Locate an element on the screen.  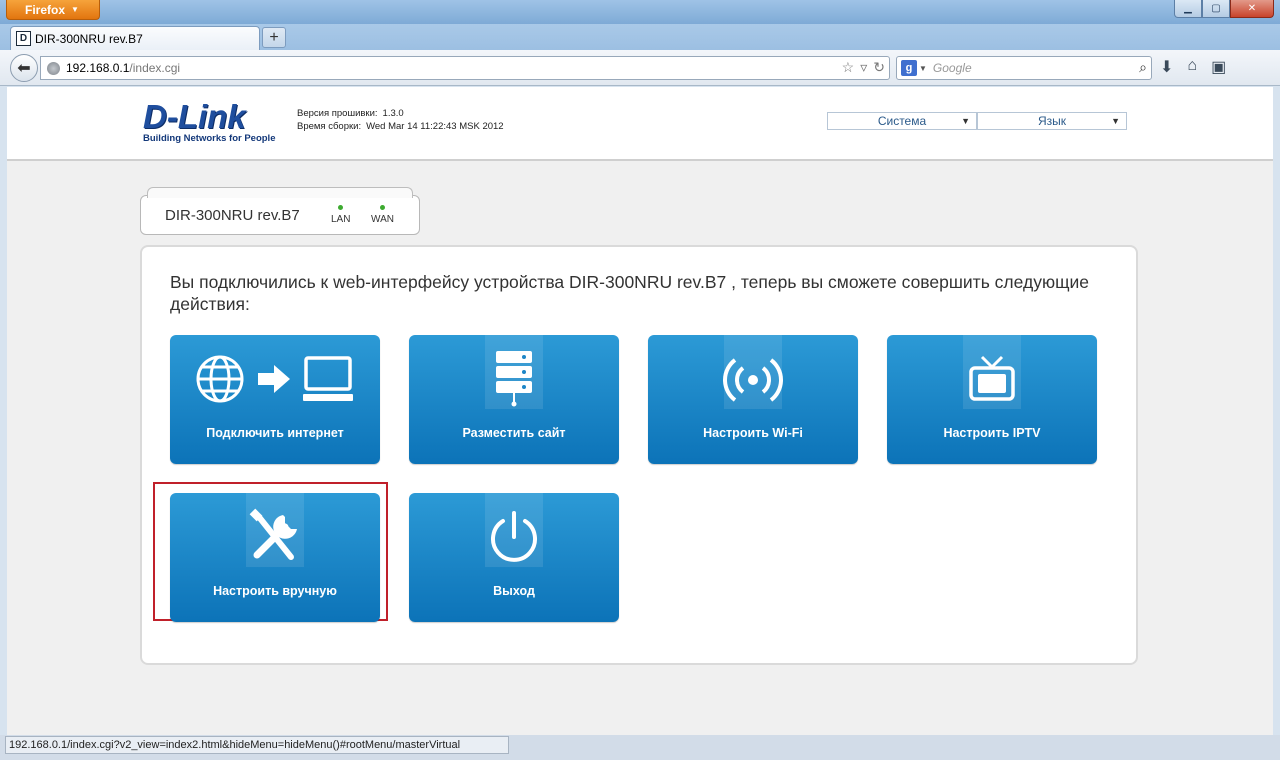
google-engine-icon: g is located at coordinates (909, 68).